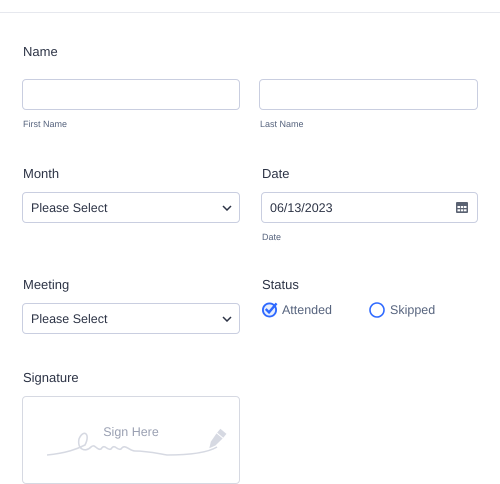 This screenshot has height=484, width=500. Describe the element at coordinates (282, 124) in the screenshot. I see `field-caption: Last Name` at that location.